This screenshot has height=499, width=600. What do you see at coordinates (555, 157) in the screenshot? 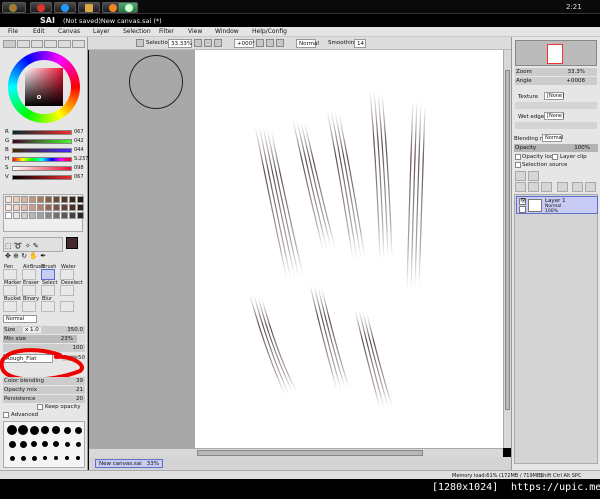
I see `layer-clip-checkbox` at bounding box center [555, 157].